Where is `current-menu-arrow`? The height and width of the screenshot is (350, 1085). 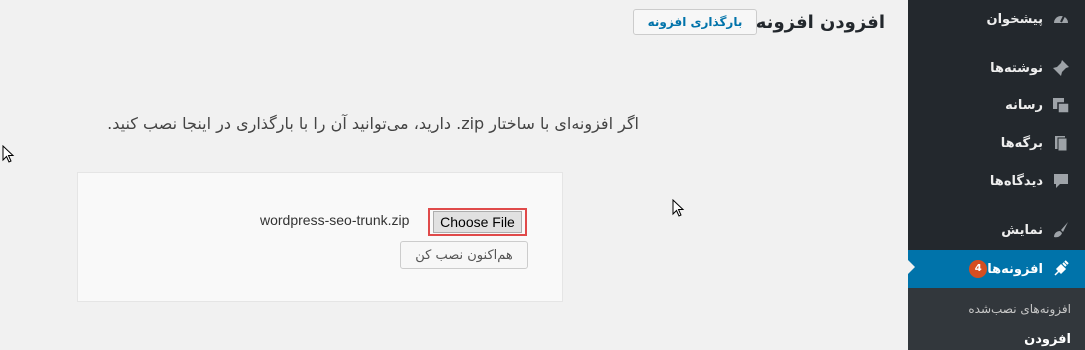
current-menu-arrow is located at coordinates (911, 267).